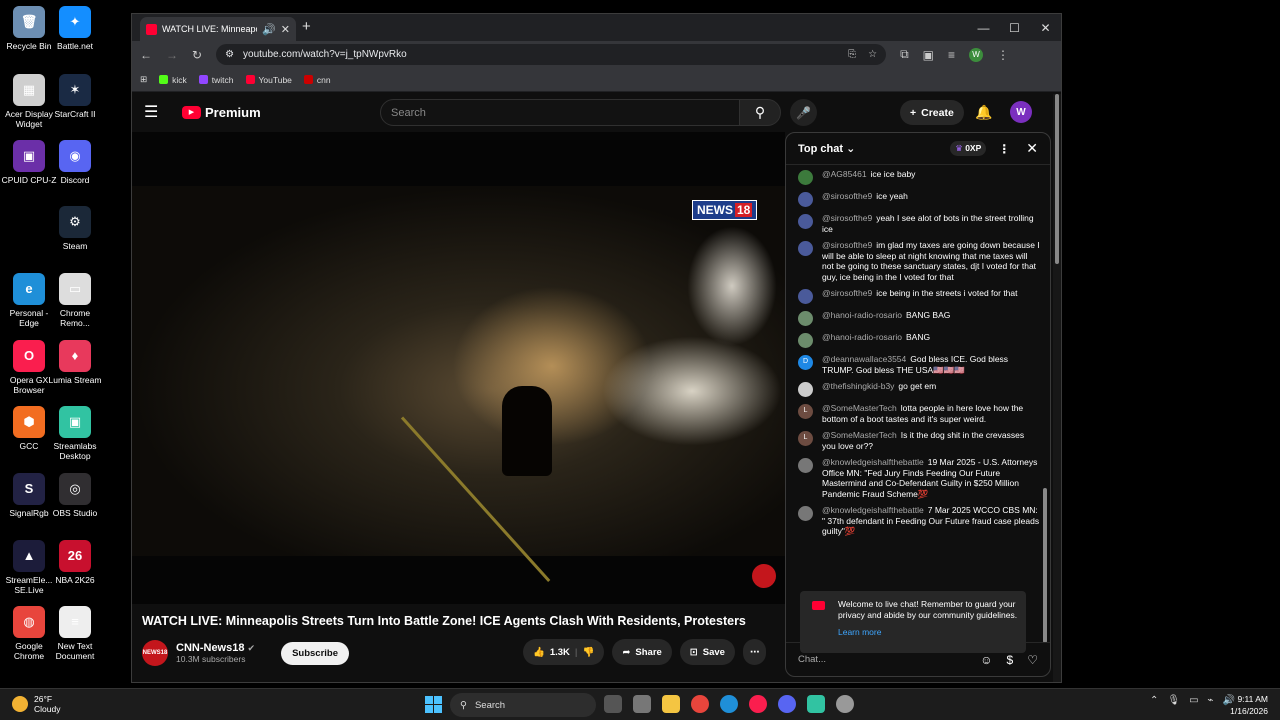 The image size is (1280, 720). I want to click on split-view-icon: ▣, so click(928, 55).